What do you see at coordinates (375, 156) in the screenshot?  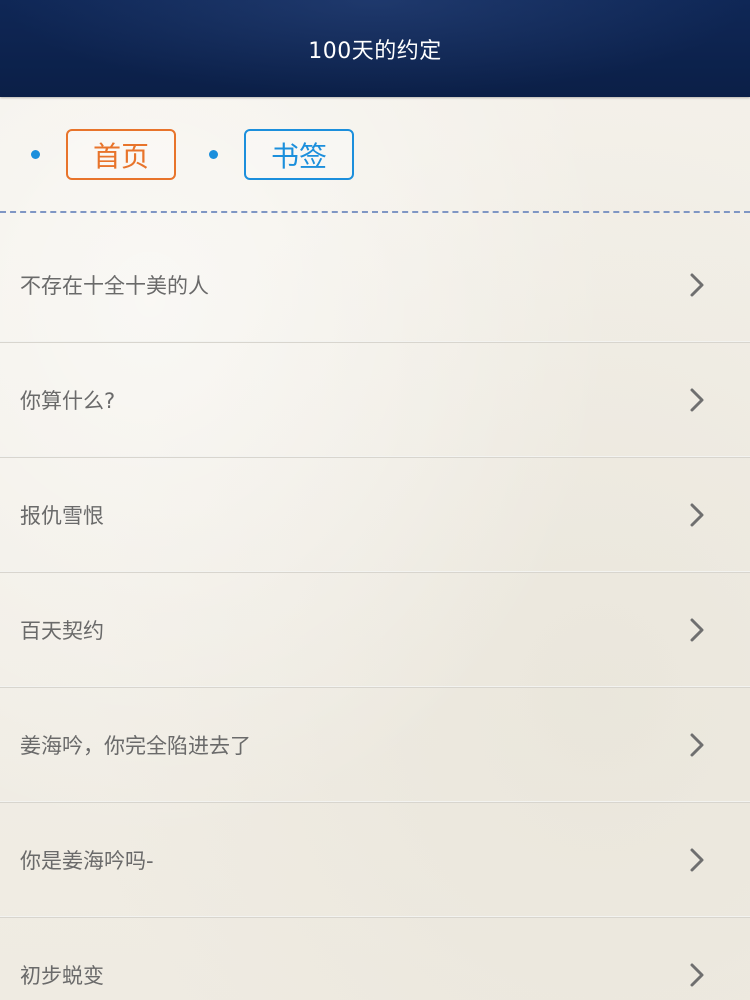 I see `tab-bar: 首页 书签` at bounding box center [375, 156].